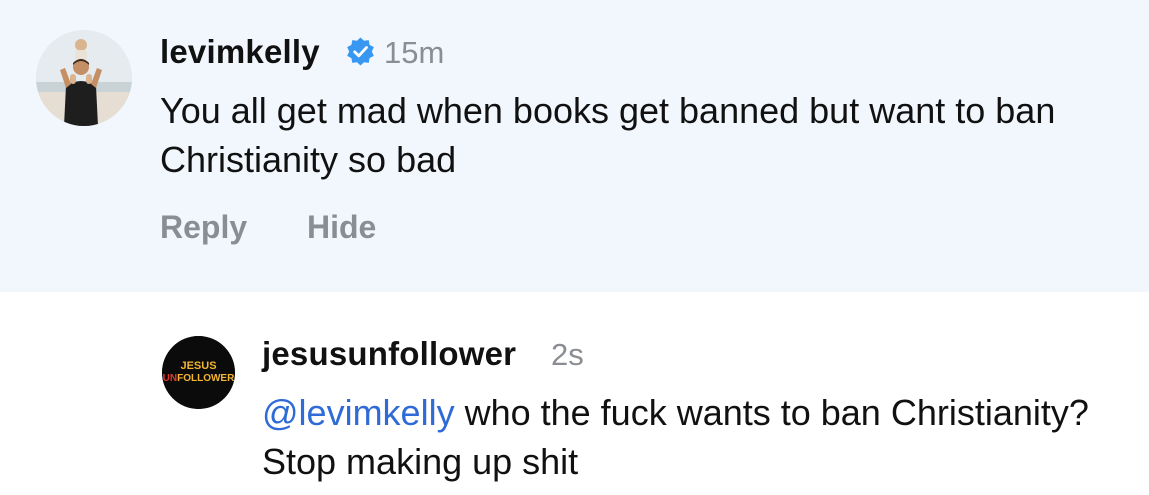 Image resolution: width=1149 pixels, height=495 pixels. What do you see at coordinates (567, 354) in the screenshot?
I see `reply-timestamp: 2s` at bounding box center [567, 354].